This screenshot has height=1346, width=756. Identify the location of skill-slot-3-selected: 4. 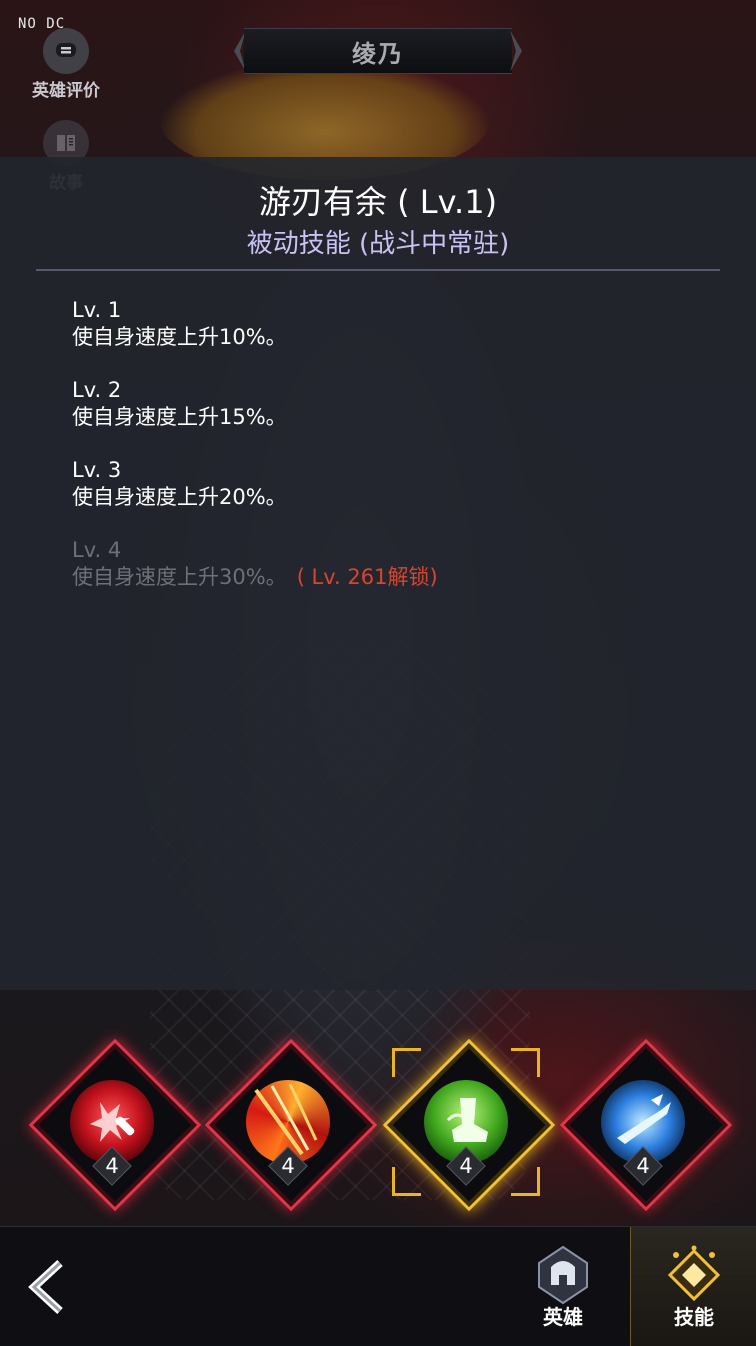
(469, 1125).